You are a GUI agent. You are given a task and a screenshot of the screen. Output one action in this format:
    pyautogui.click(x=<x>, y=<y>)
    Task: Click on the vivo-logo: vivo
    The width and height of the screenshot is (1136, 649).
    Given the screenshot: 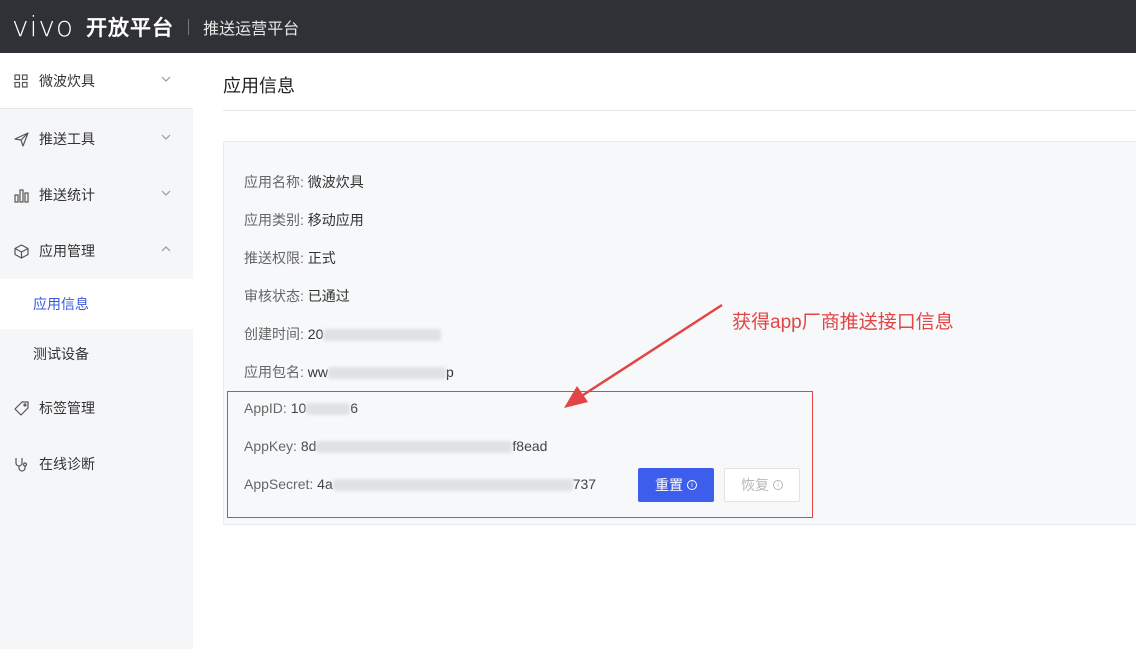 What is the action you would take?
    pyautogui.click(x=43, y=26)
    